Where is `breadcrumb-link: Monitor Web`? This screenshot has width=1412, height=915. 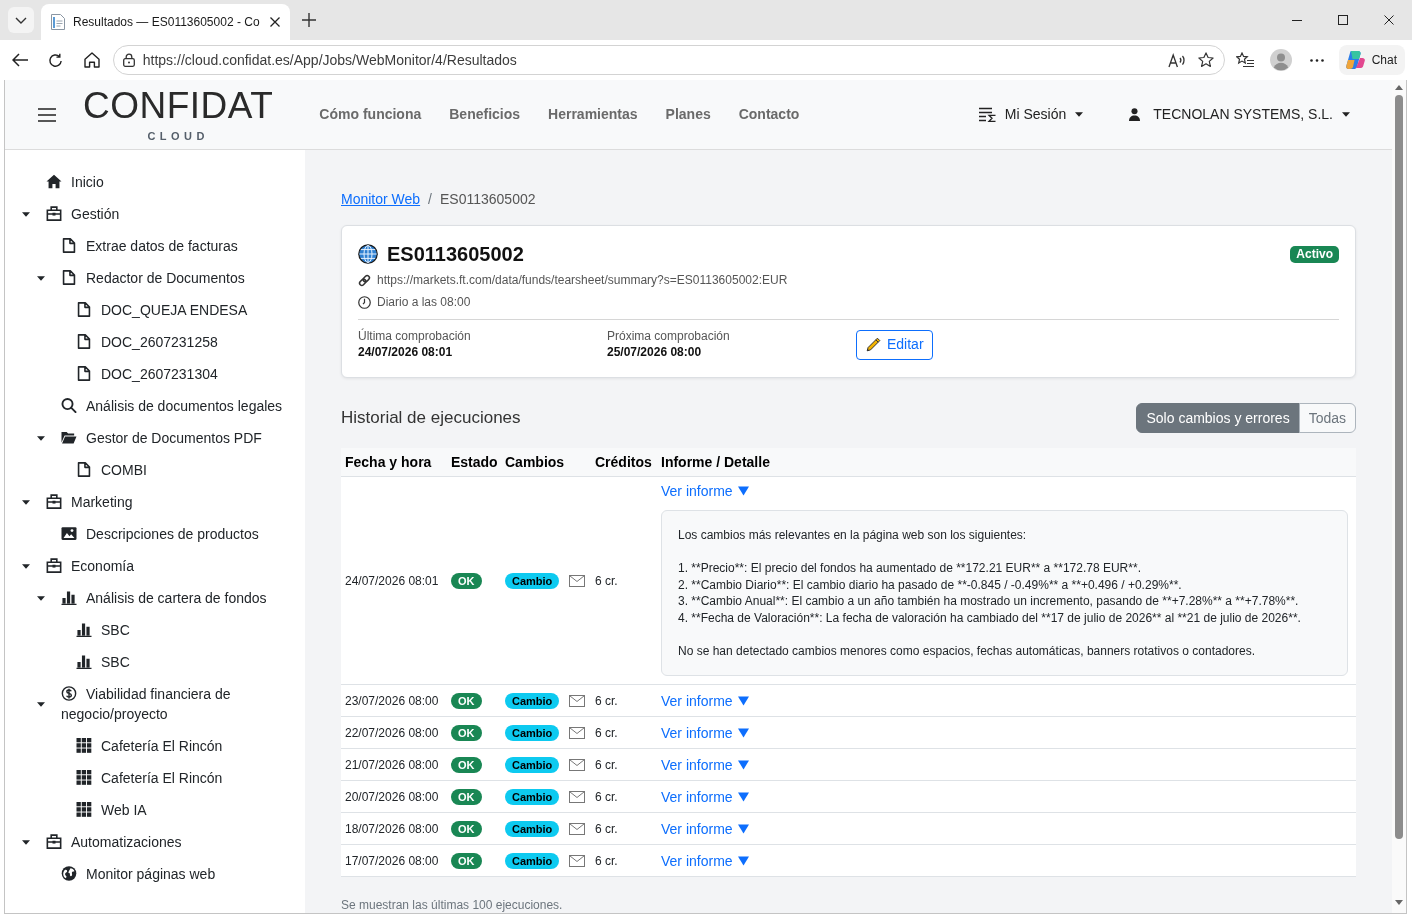 breadcrumb-link: Monitor Web is located at coordinates (381, 199).